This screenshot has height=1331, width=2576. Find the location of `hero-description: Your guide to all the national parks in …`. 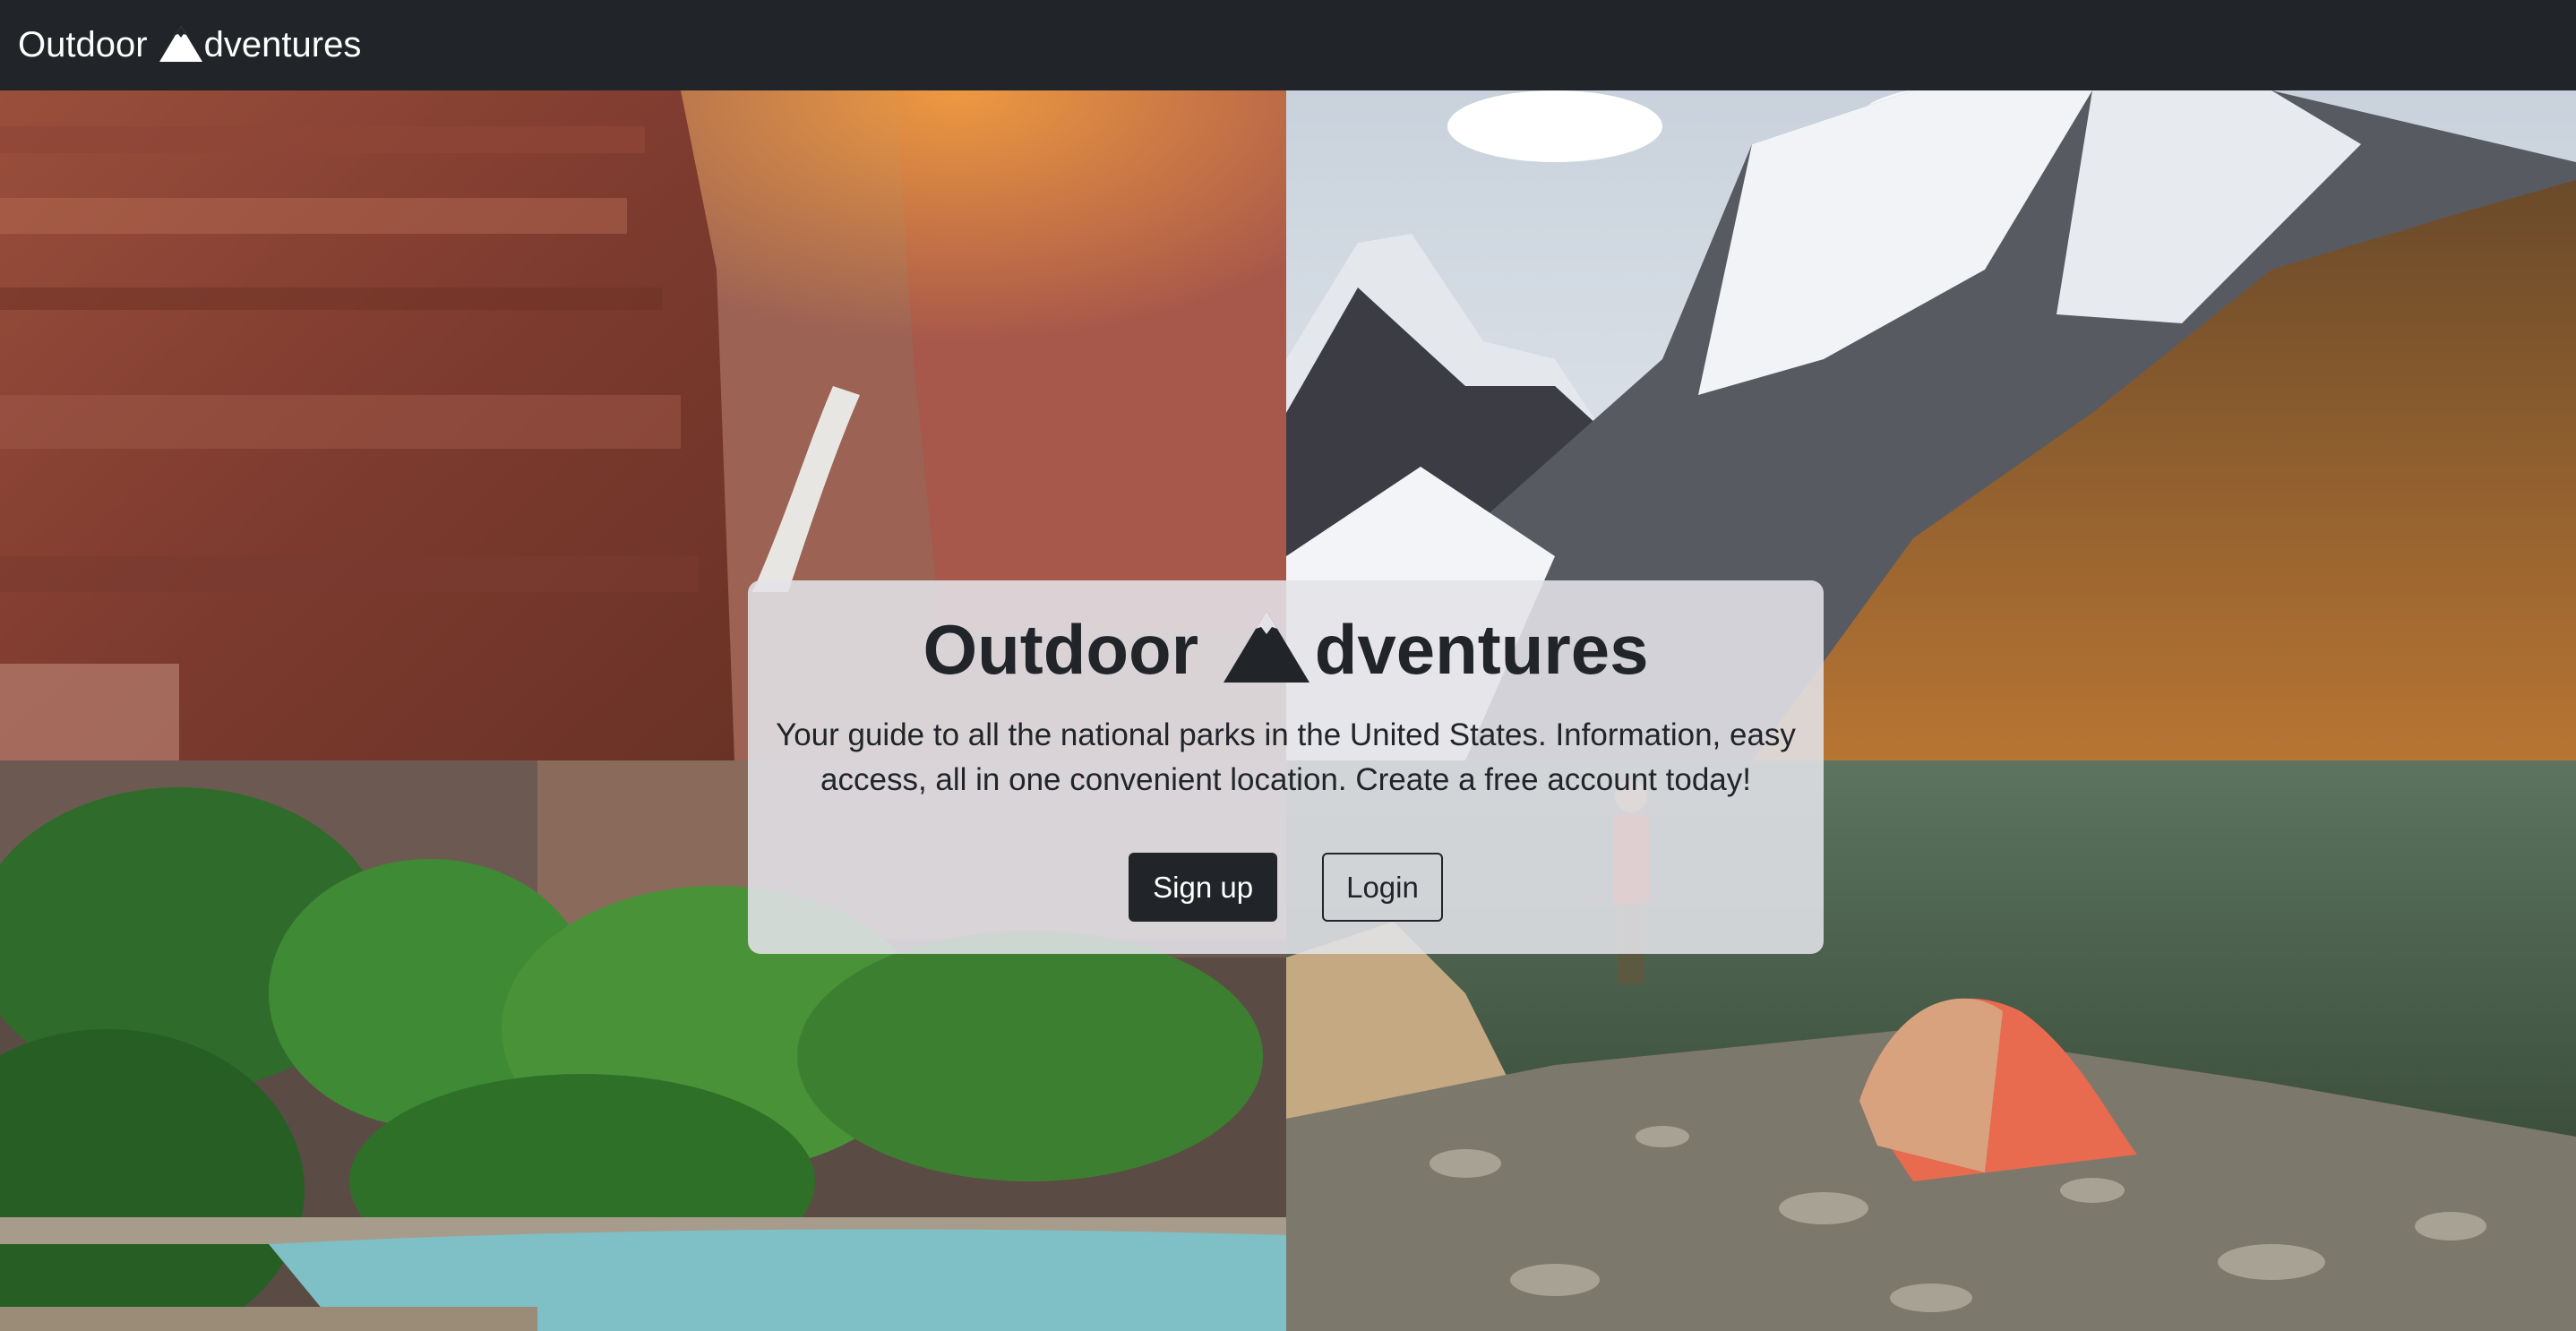

hero-description: Your guide to all the national parks in … is located at coordinates (1286, 757).